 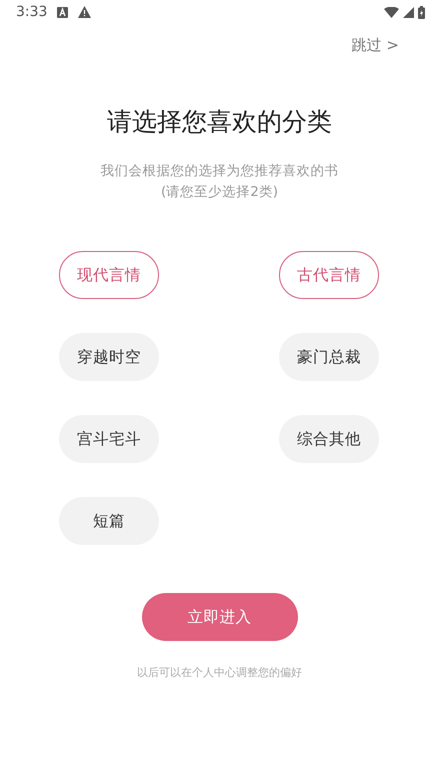 What do you see at coordinates (85, 12) in the screenshot?
I see `warning-icon` at bounding box center [85, 12].